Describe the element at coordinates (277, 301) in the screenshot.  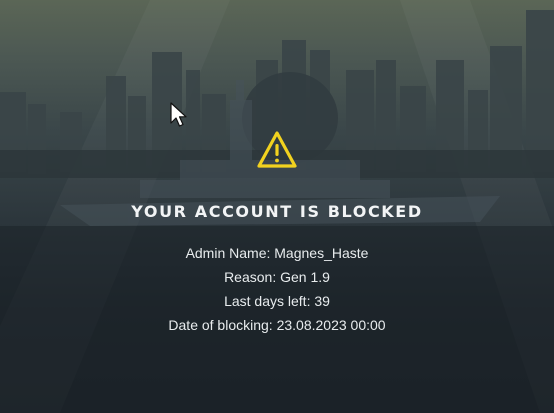
I see `days-left-text: Last days left: 39` at that location.